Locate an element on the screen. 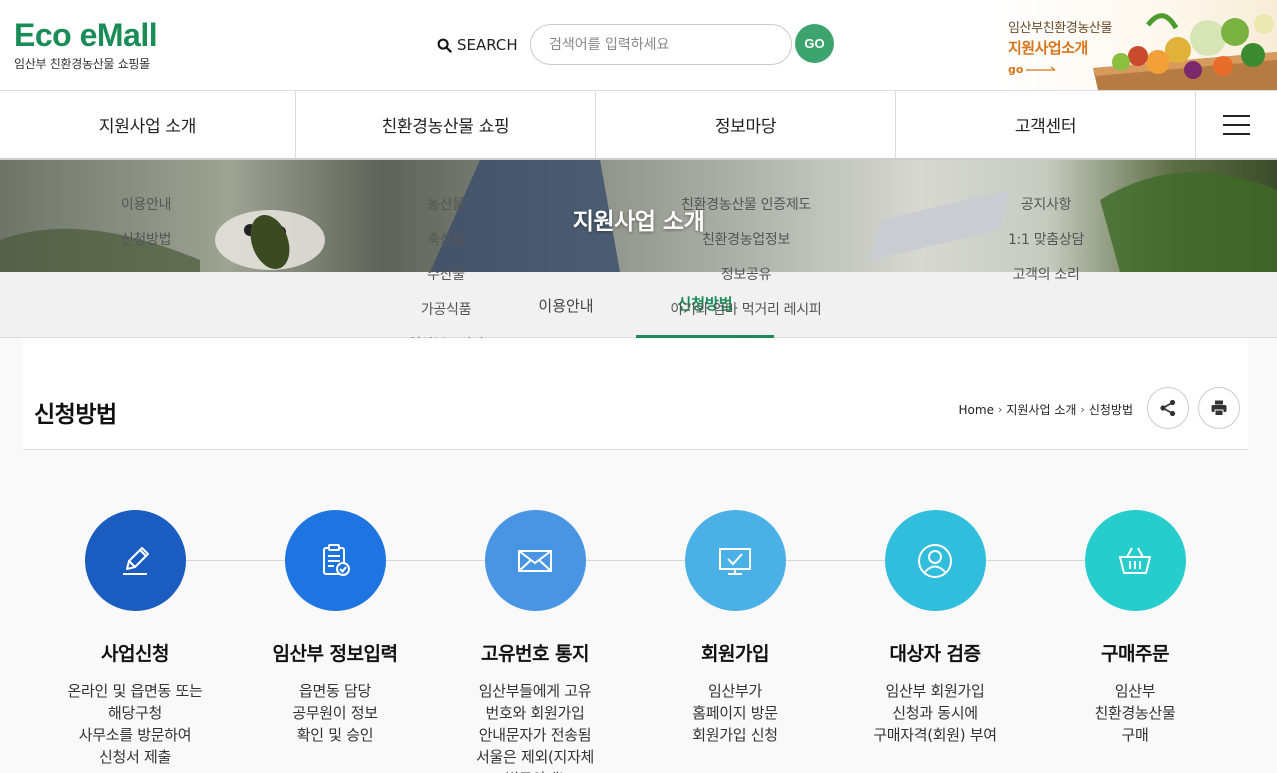 The width and height of the screenshot is (1277, 773). breadcrumb: Home › 지원사업 소개 › 신청방법 is located at coordinates (1046, 409).